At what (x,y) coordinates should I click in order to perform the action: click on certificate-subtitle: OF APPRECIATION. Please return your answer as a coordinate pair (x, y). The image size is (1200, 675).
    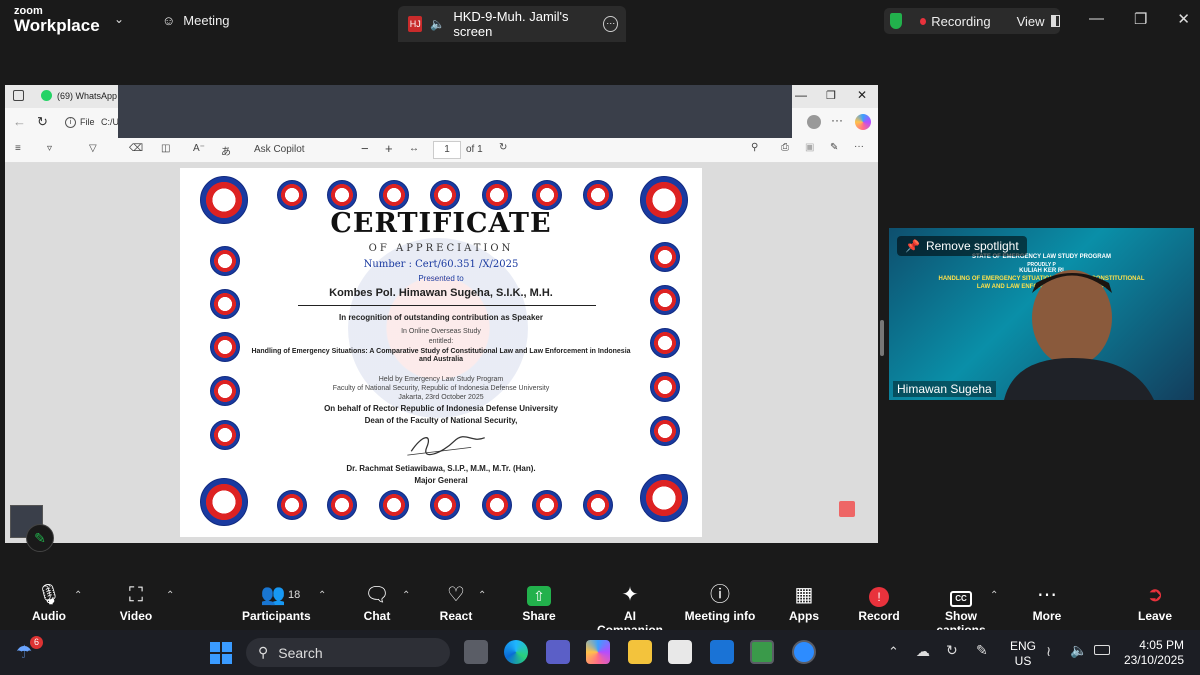
    Looking at the image, I should click on (441, 248).